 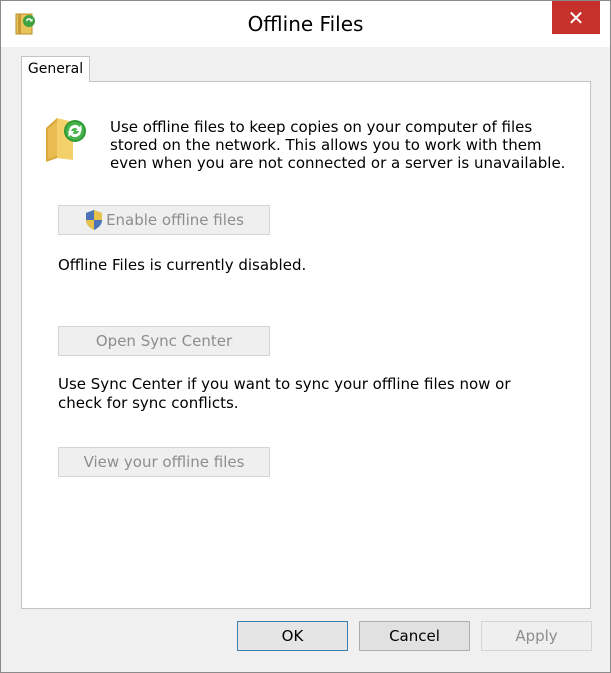 I want to click on view-offline-files-button: View your offline files, so click(x=164, y=462).